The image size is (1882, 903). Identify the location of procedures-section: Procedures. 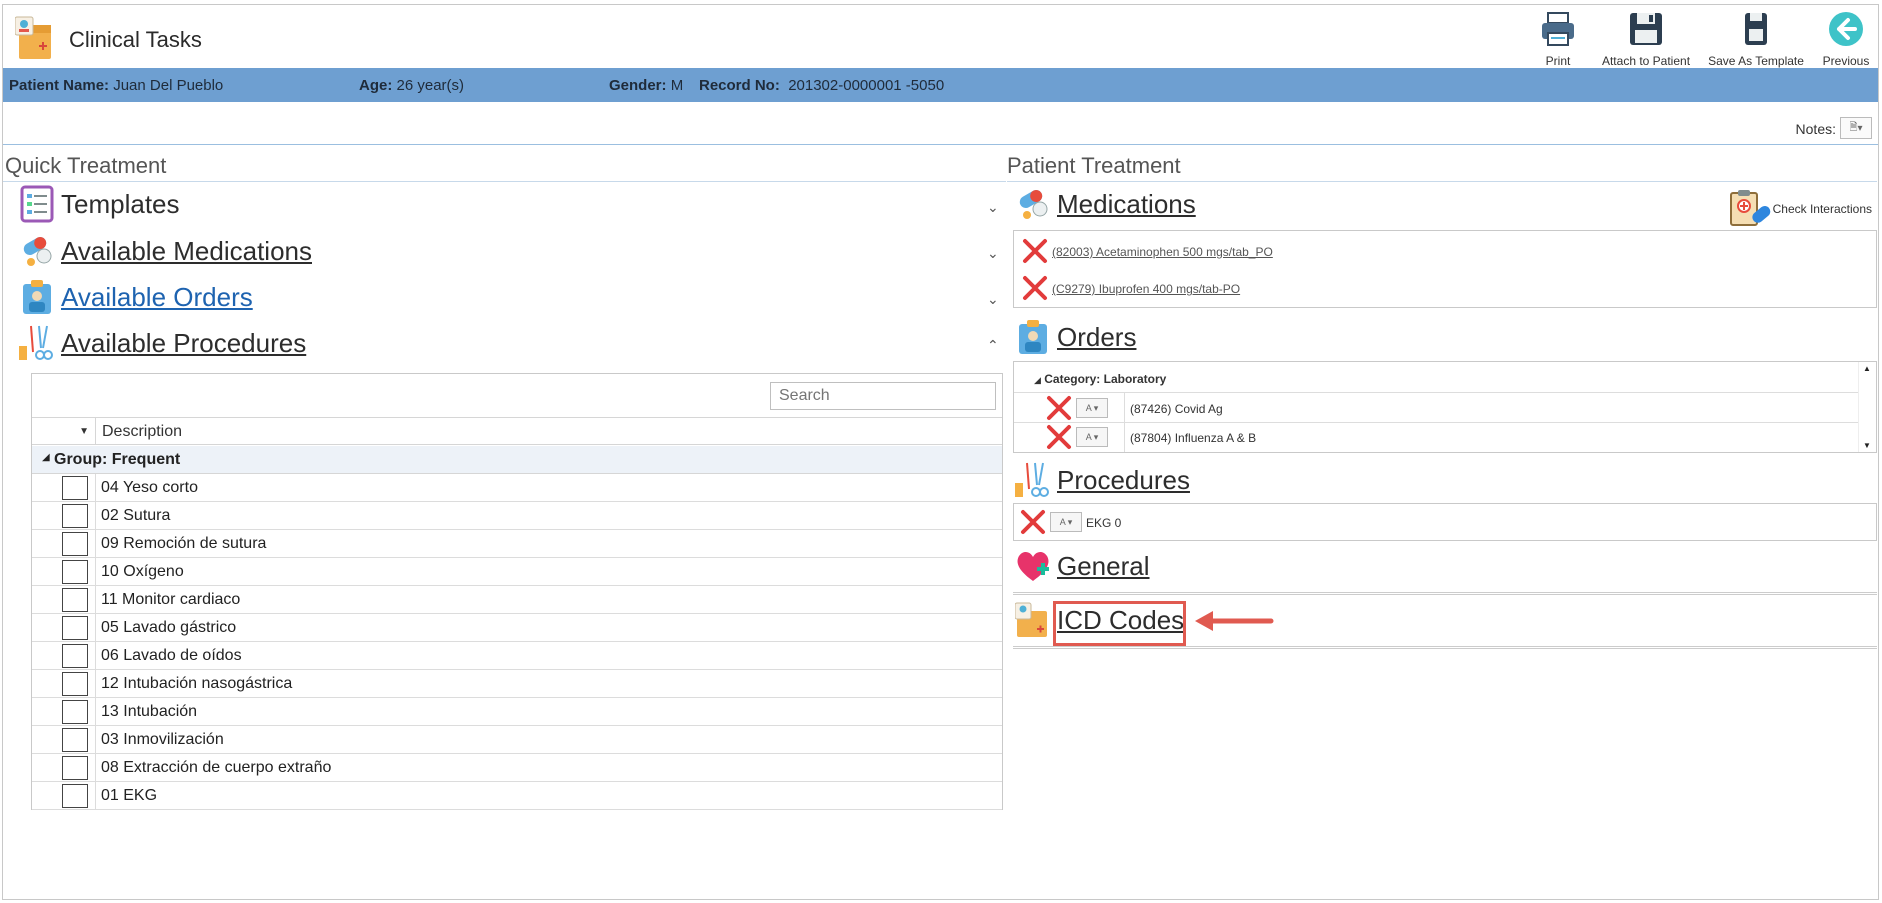
(1102, 480).